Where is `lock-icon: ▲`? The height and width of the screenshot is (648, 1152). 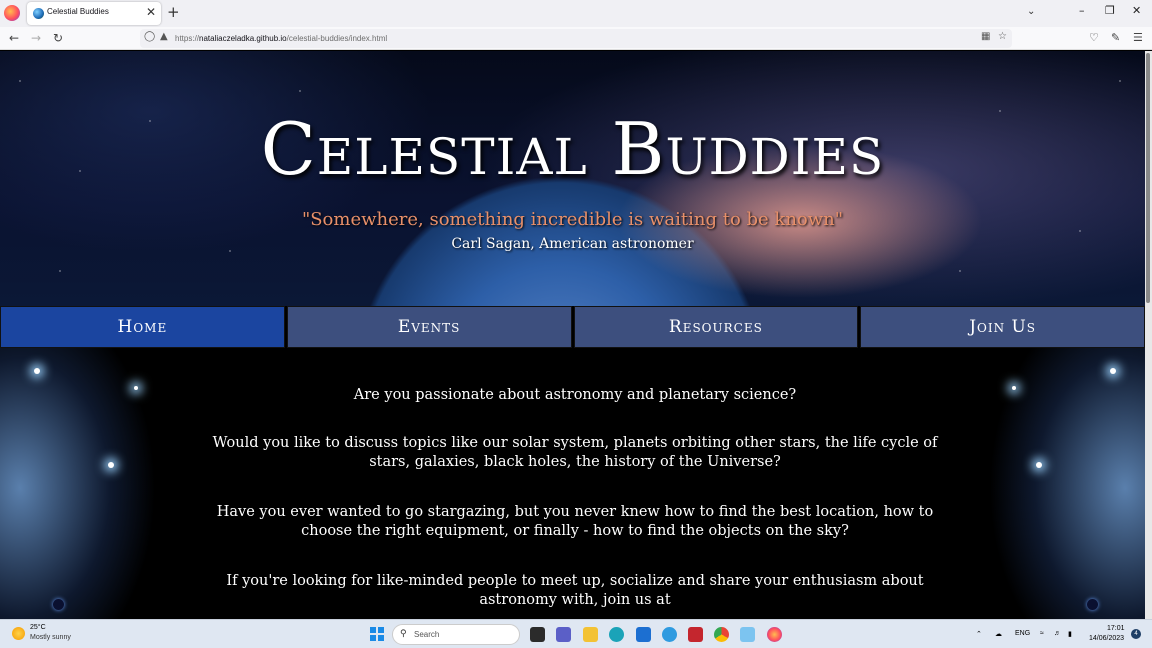
lock-icon: ▲ is located at coordinates (164, 36).